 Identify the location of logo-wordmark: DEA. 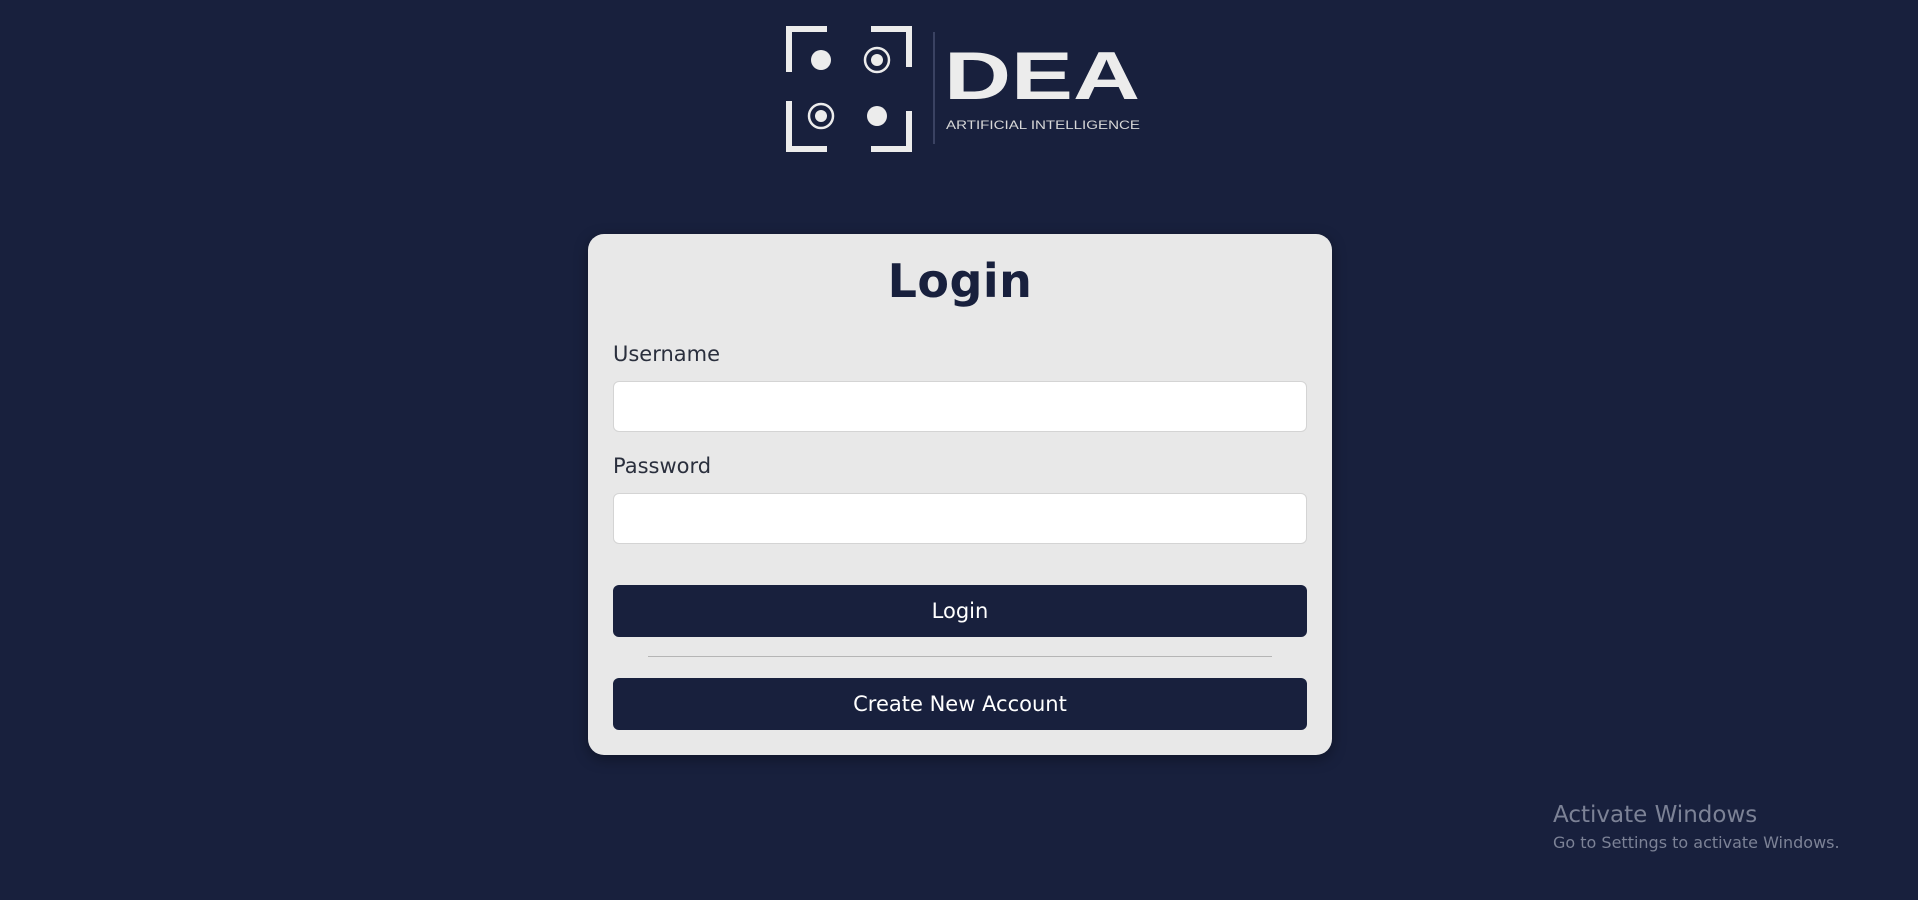
(1042, 76).